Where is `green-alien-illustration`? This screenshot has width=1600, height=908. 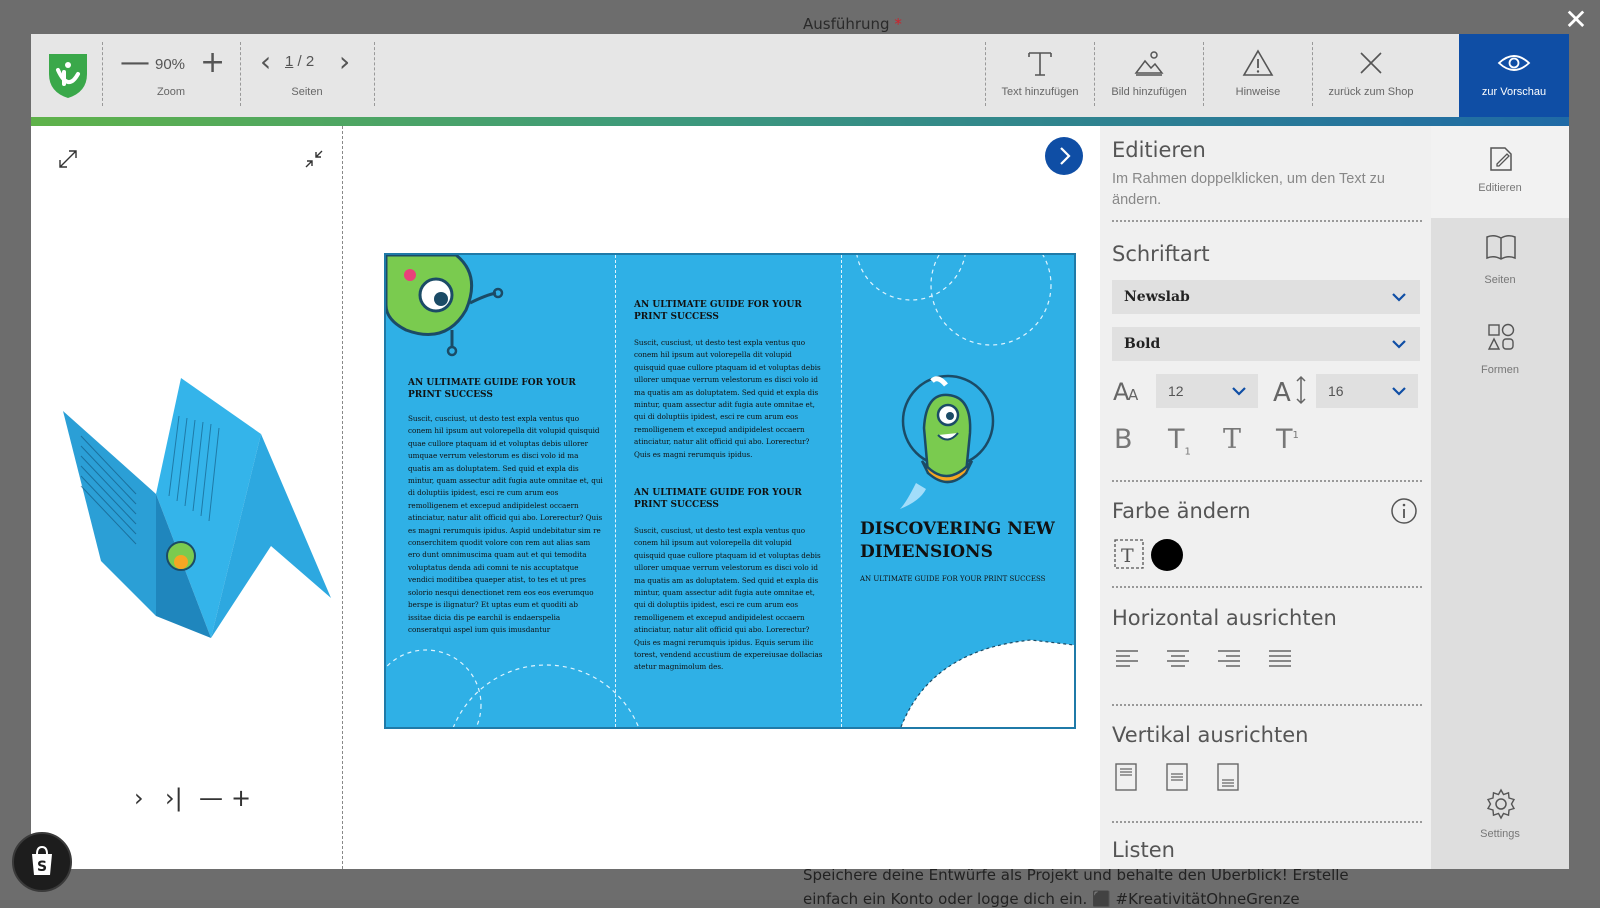
green-alien-illustration is located at coordinates (445, 306).